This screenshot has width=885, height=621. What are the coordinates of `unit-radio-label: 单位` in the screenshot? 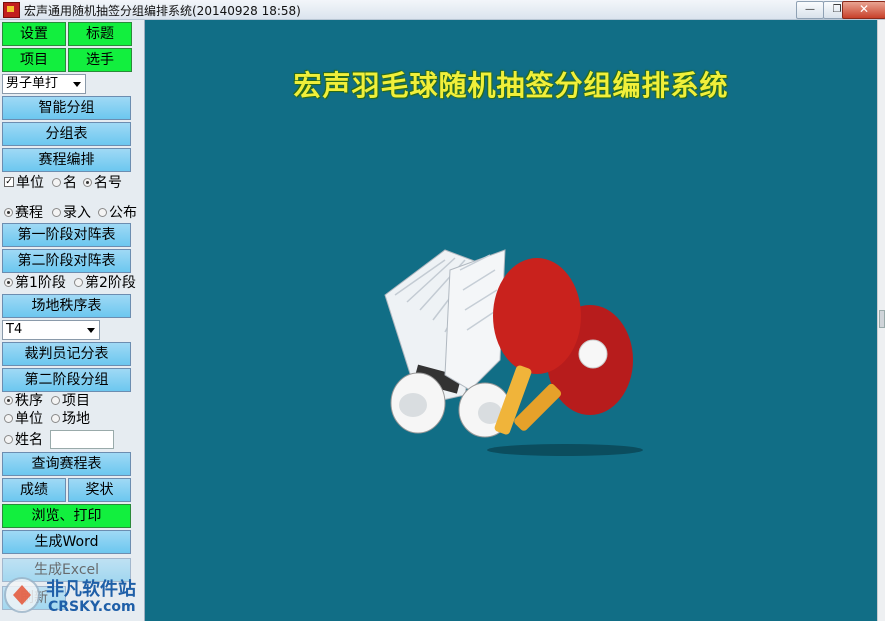 It's located at (29, 419).